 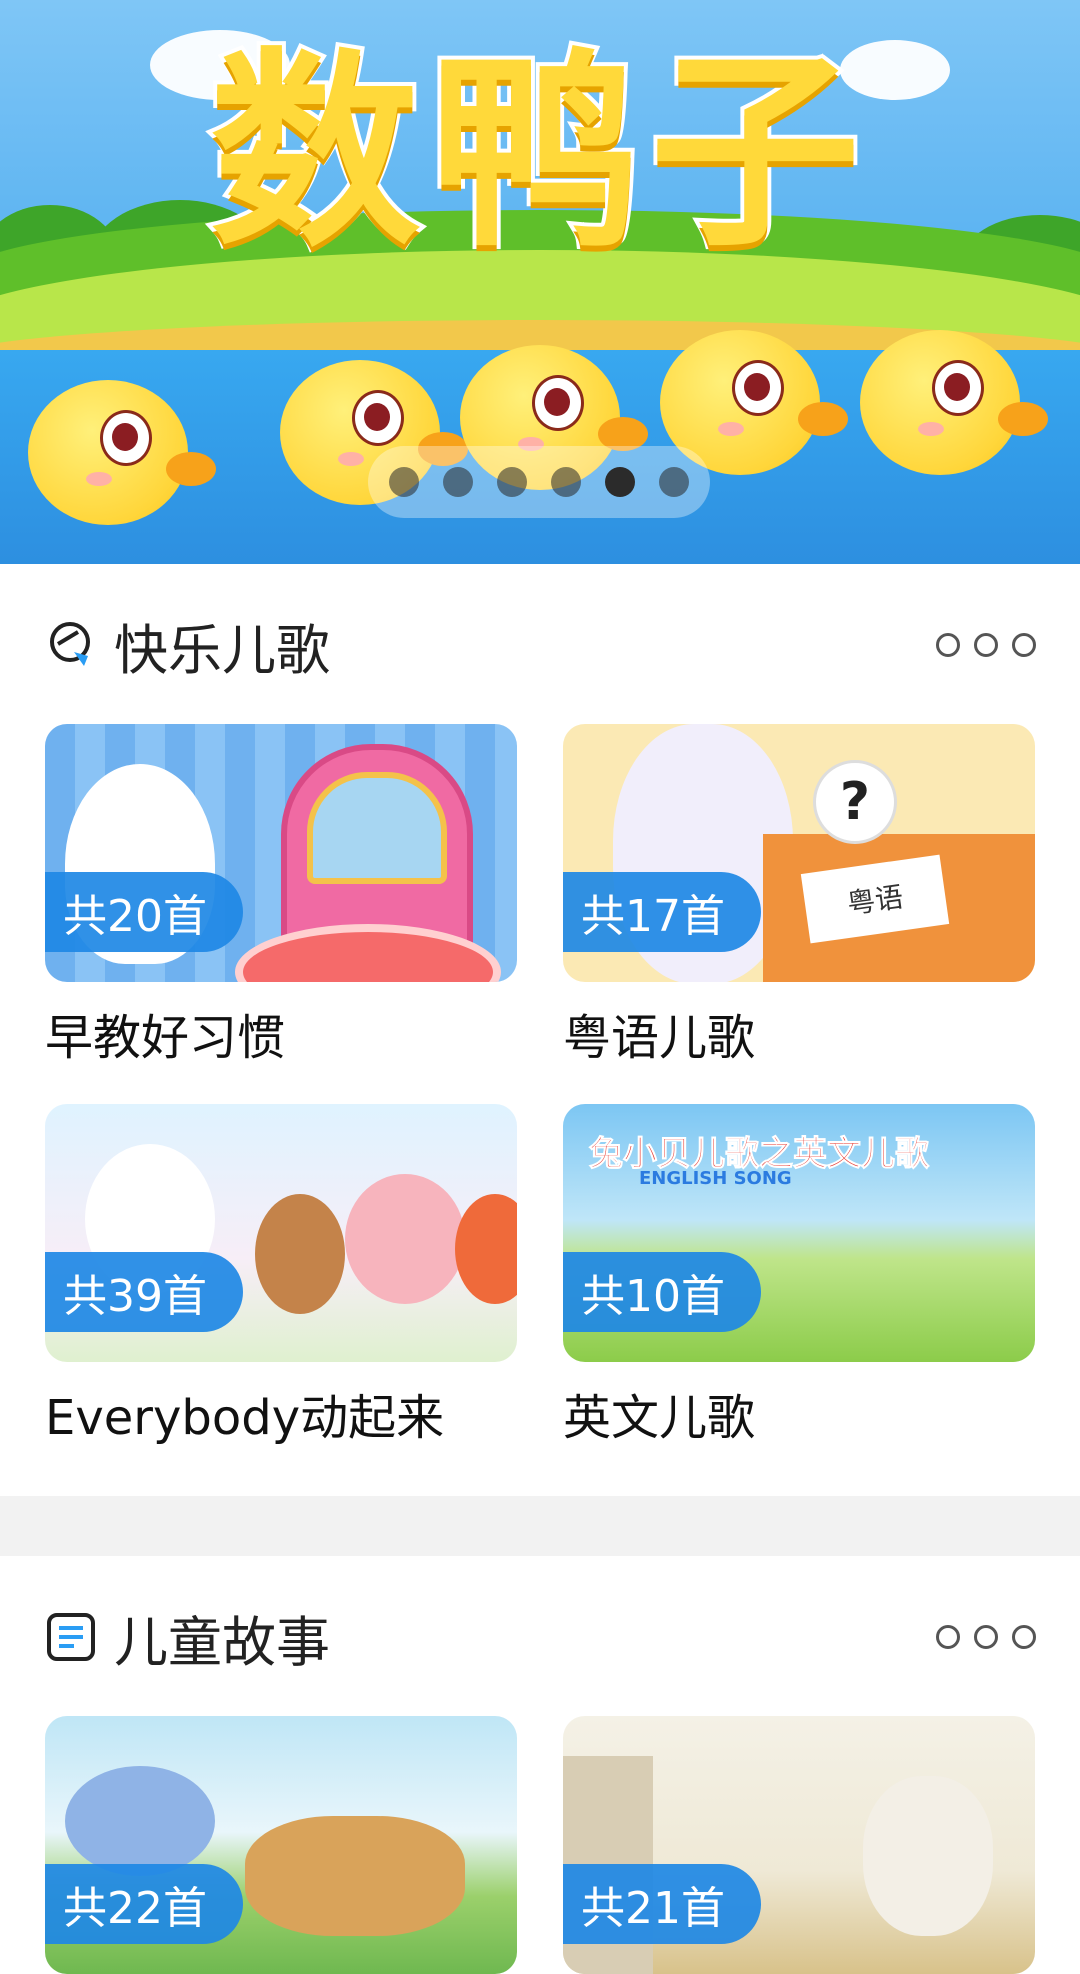 What do you see at coordinates (222, 650) in the screenshot?
I see `section-title: 快乐儿歌` at bounding box center [222, 650].